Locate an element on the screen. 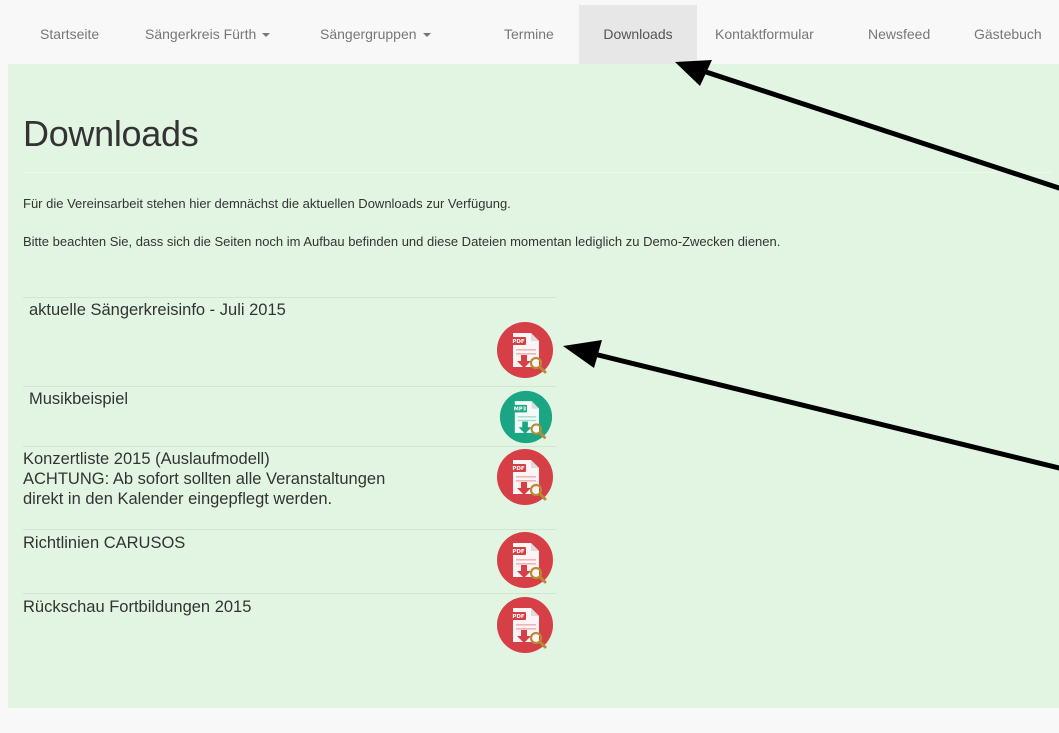 This screenshot has height=733, width=1059. nav-item-downloads: Downloads is located at coordinates (638, 34).